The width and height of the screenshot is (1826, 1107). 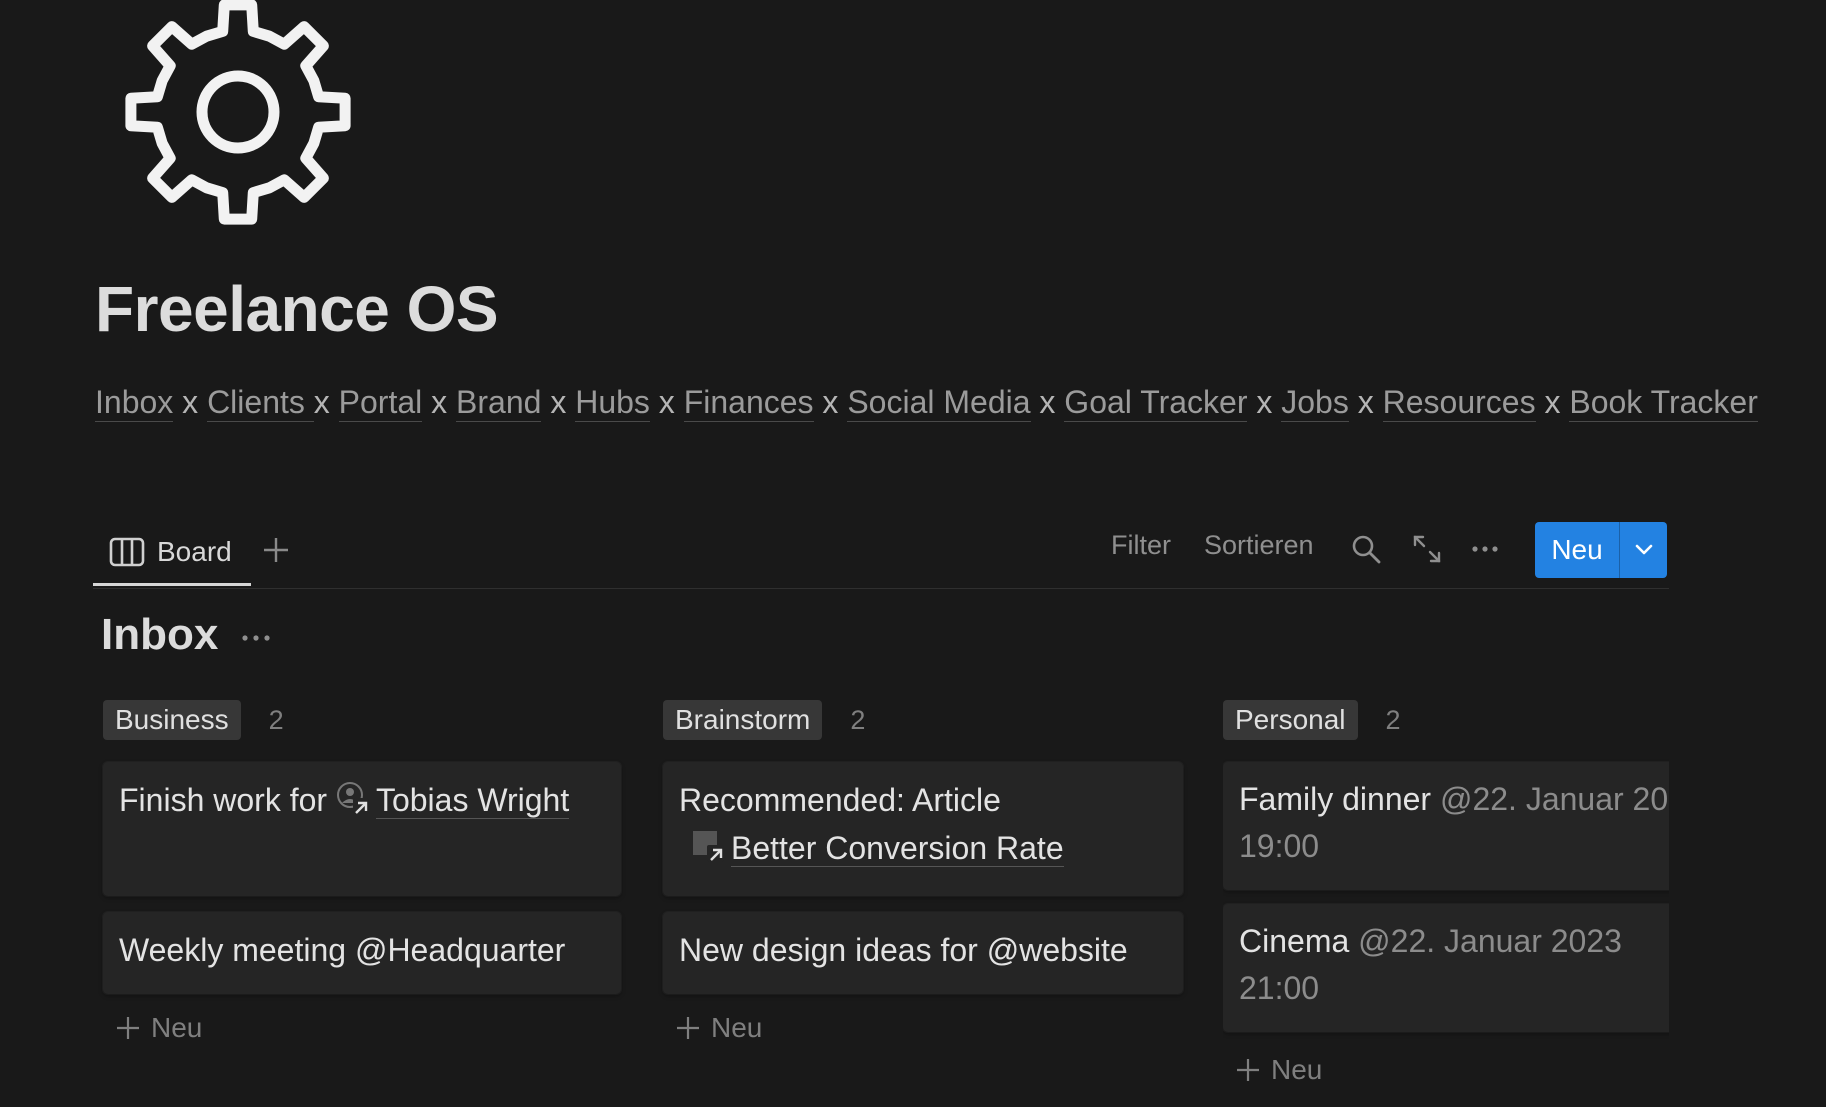 What do you see at coordinates (903, 950) in the screenshot?
I see `card-text: New design ideas for @website` at bounding box center [903, 950].